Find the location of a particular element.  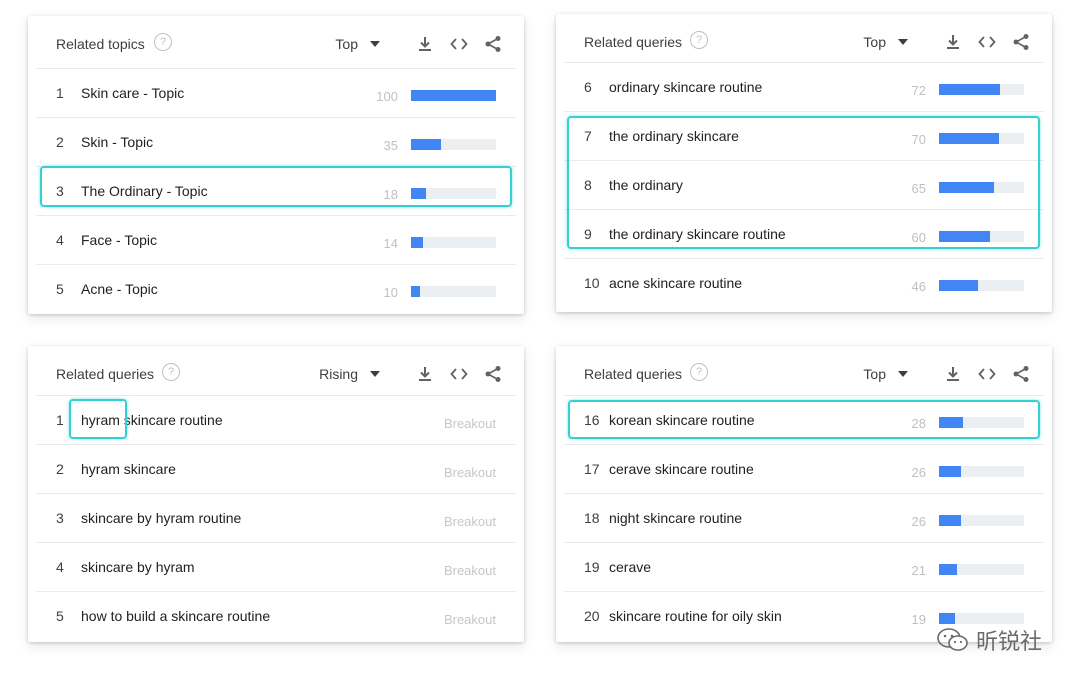

card-title: Related topics is located at coordinates (100, 44).